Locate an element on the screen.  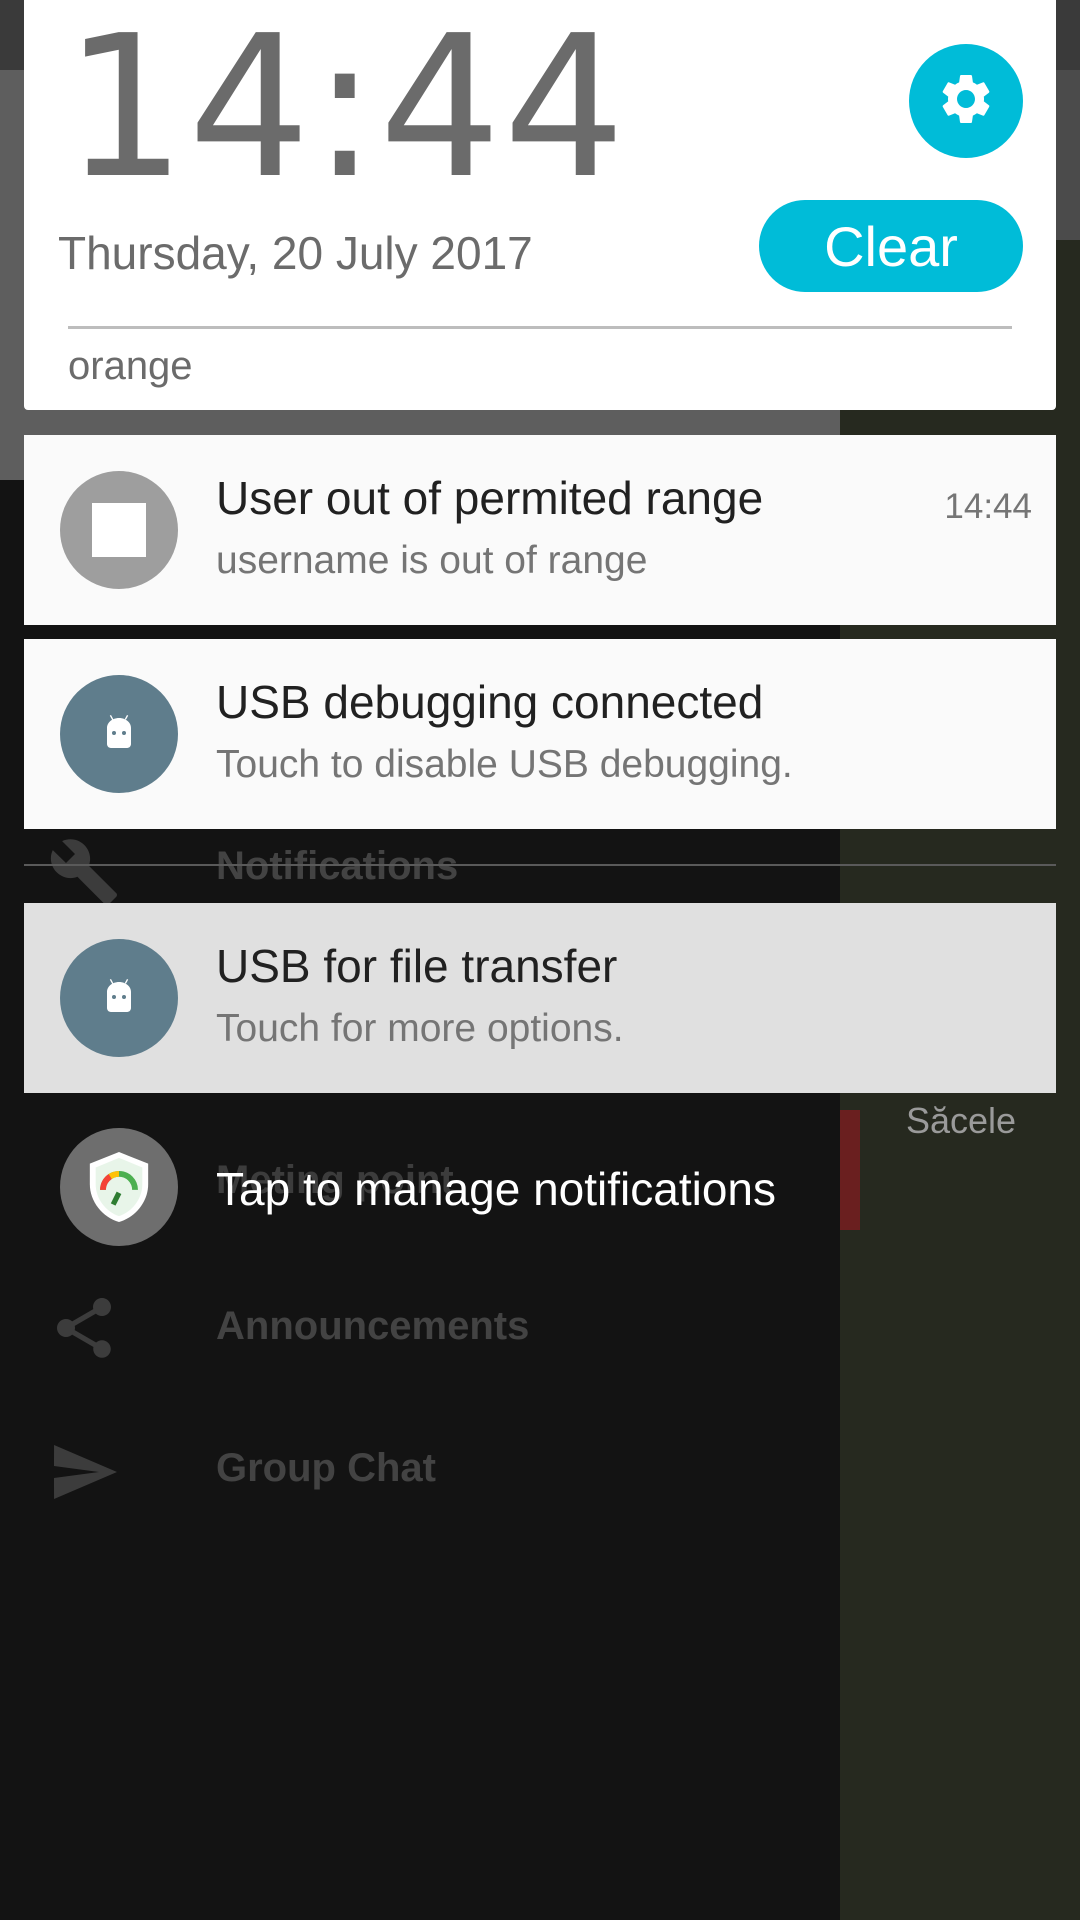
notification-title: USB for file transfer is located at coordinates (417, 966).